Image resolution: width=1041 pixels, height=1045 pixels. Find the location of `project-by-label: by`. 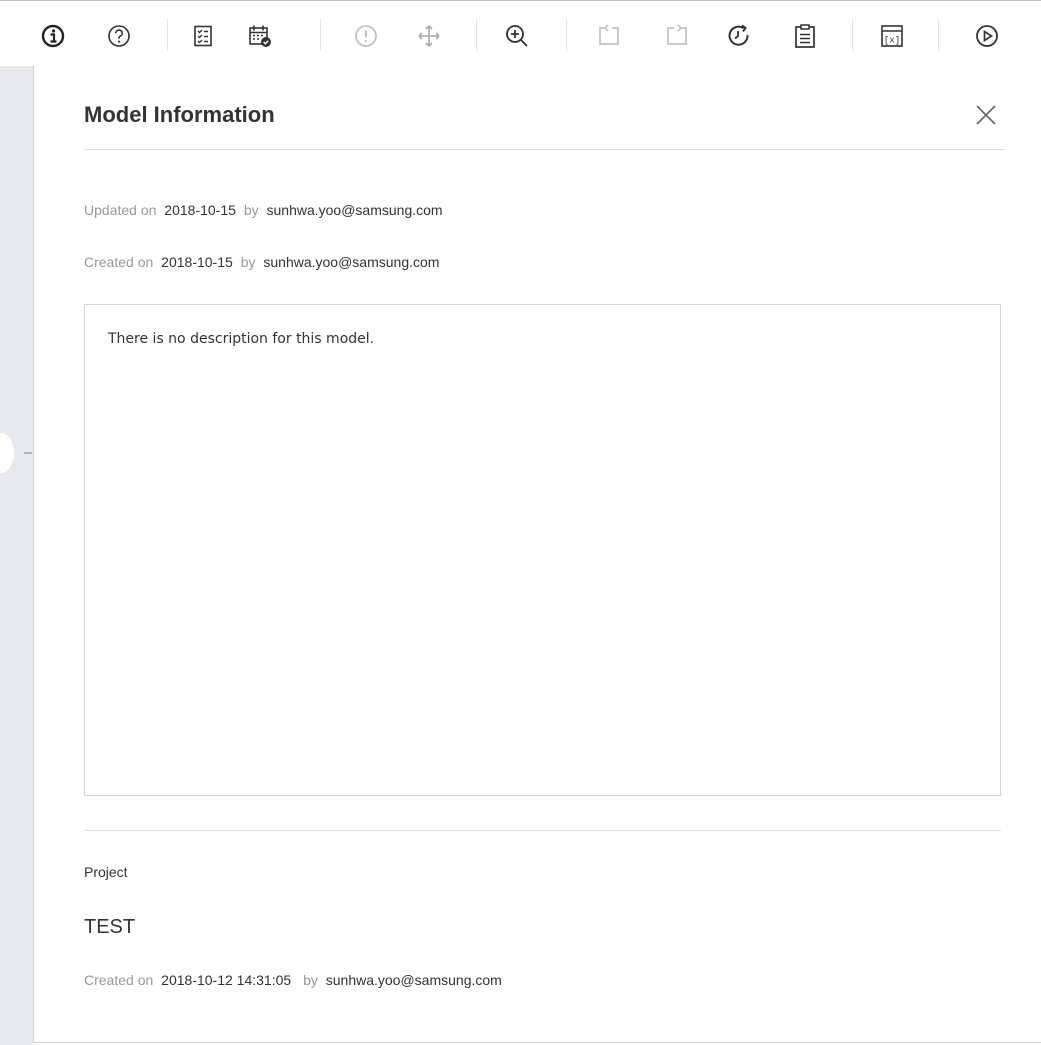

project-by-label: by is located at coordinates (310, 980).